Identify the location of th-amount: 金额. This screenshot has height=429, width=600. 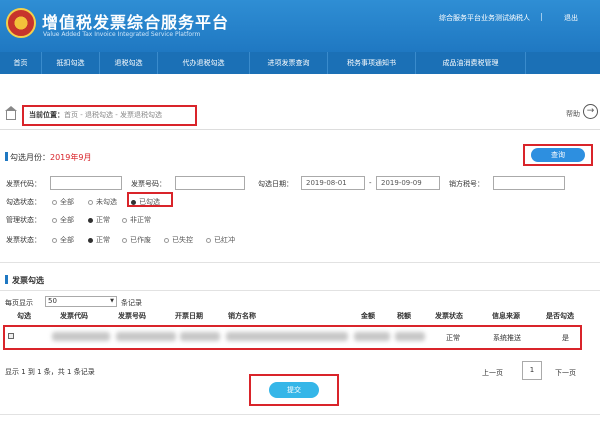
(368, 316).